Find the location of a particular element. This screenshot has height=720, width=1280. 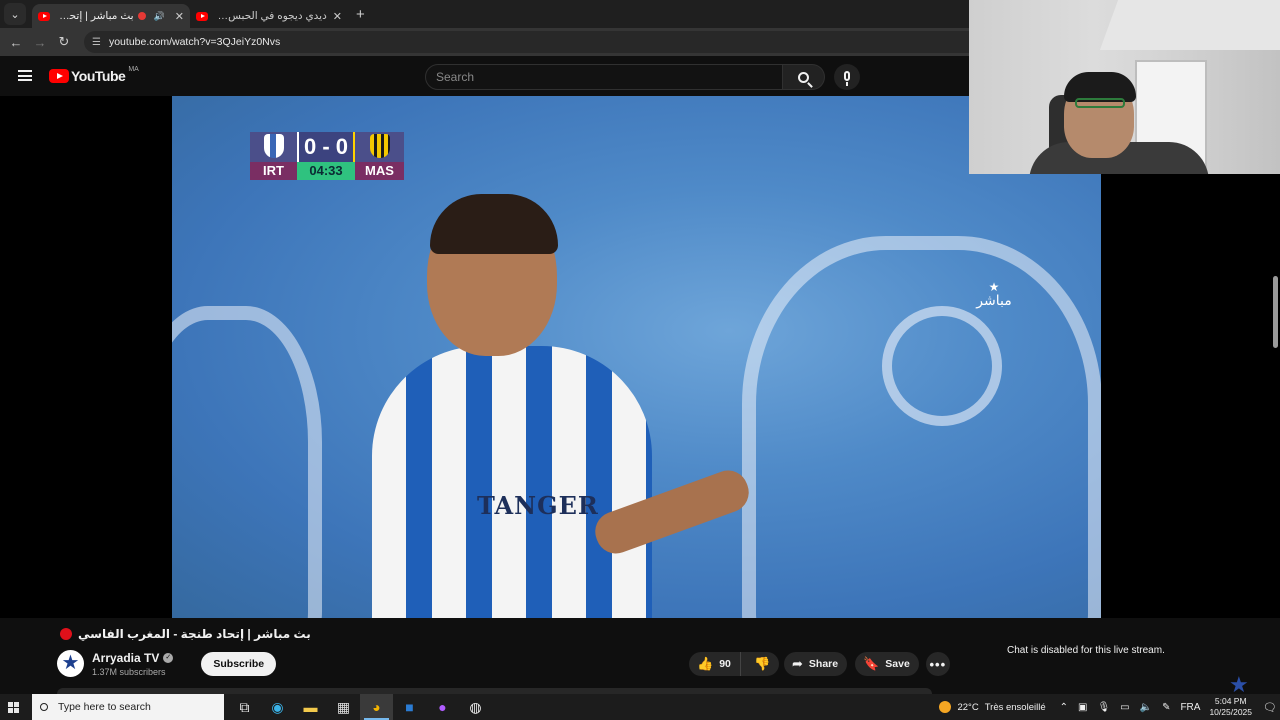

thumbs-down-icon: 👎 is located at coordinates (762, 663).